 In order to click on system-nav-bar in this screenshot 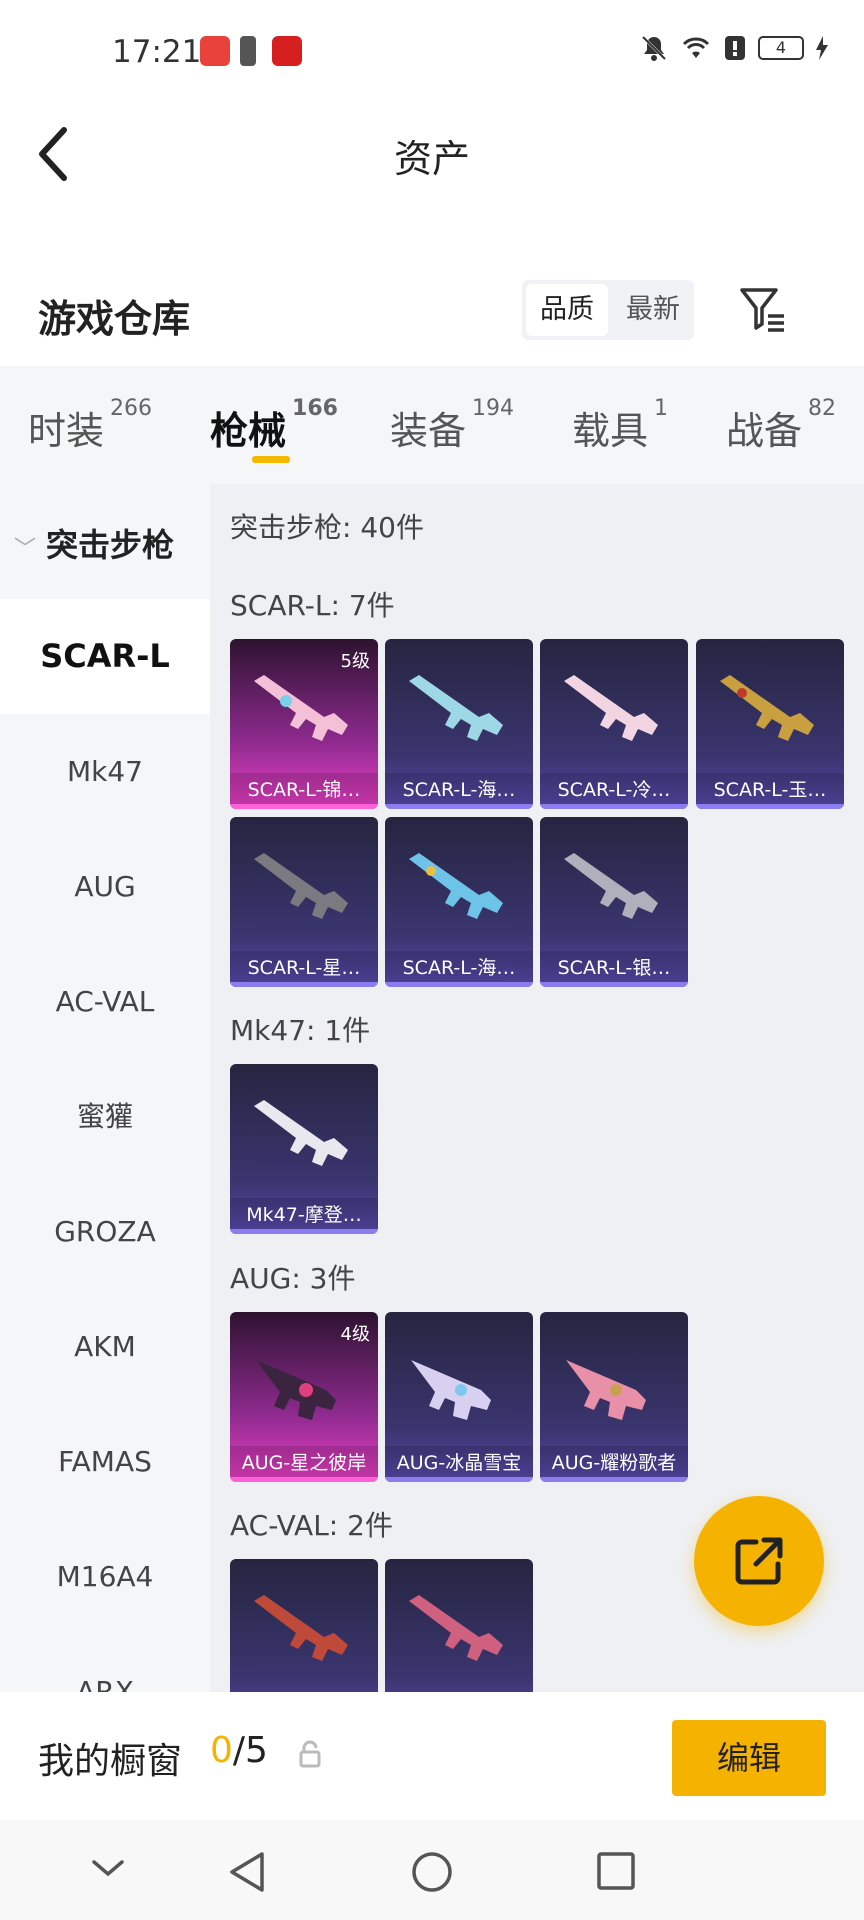, I will do `click(432, 1870)`.